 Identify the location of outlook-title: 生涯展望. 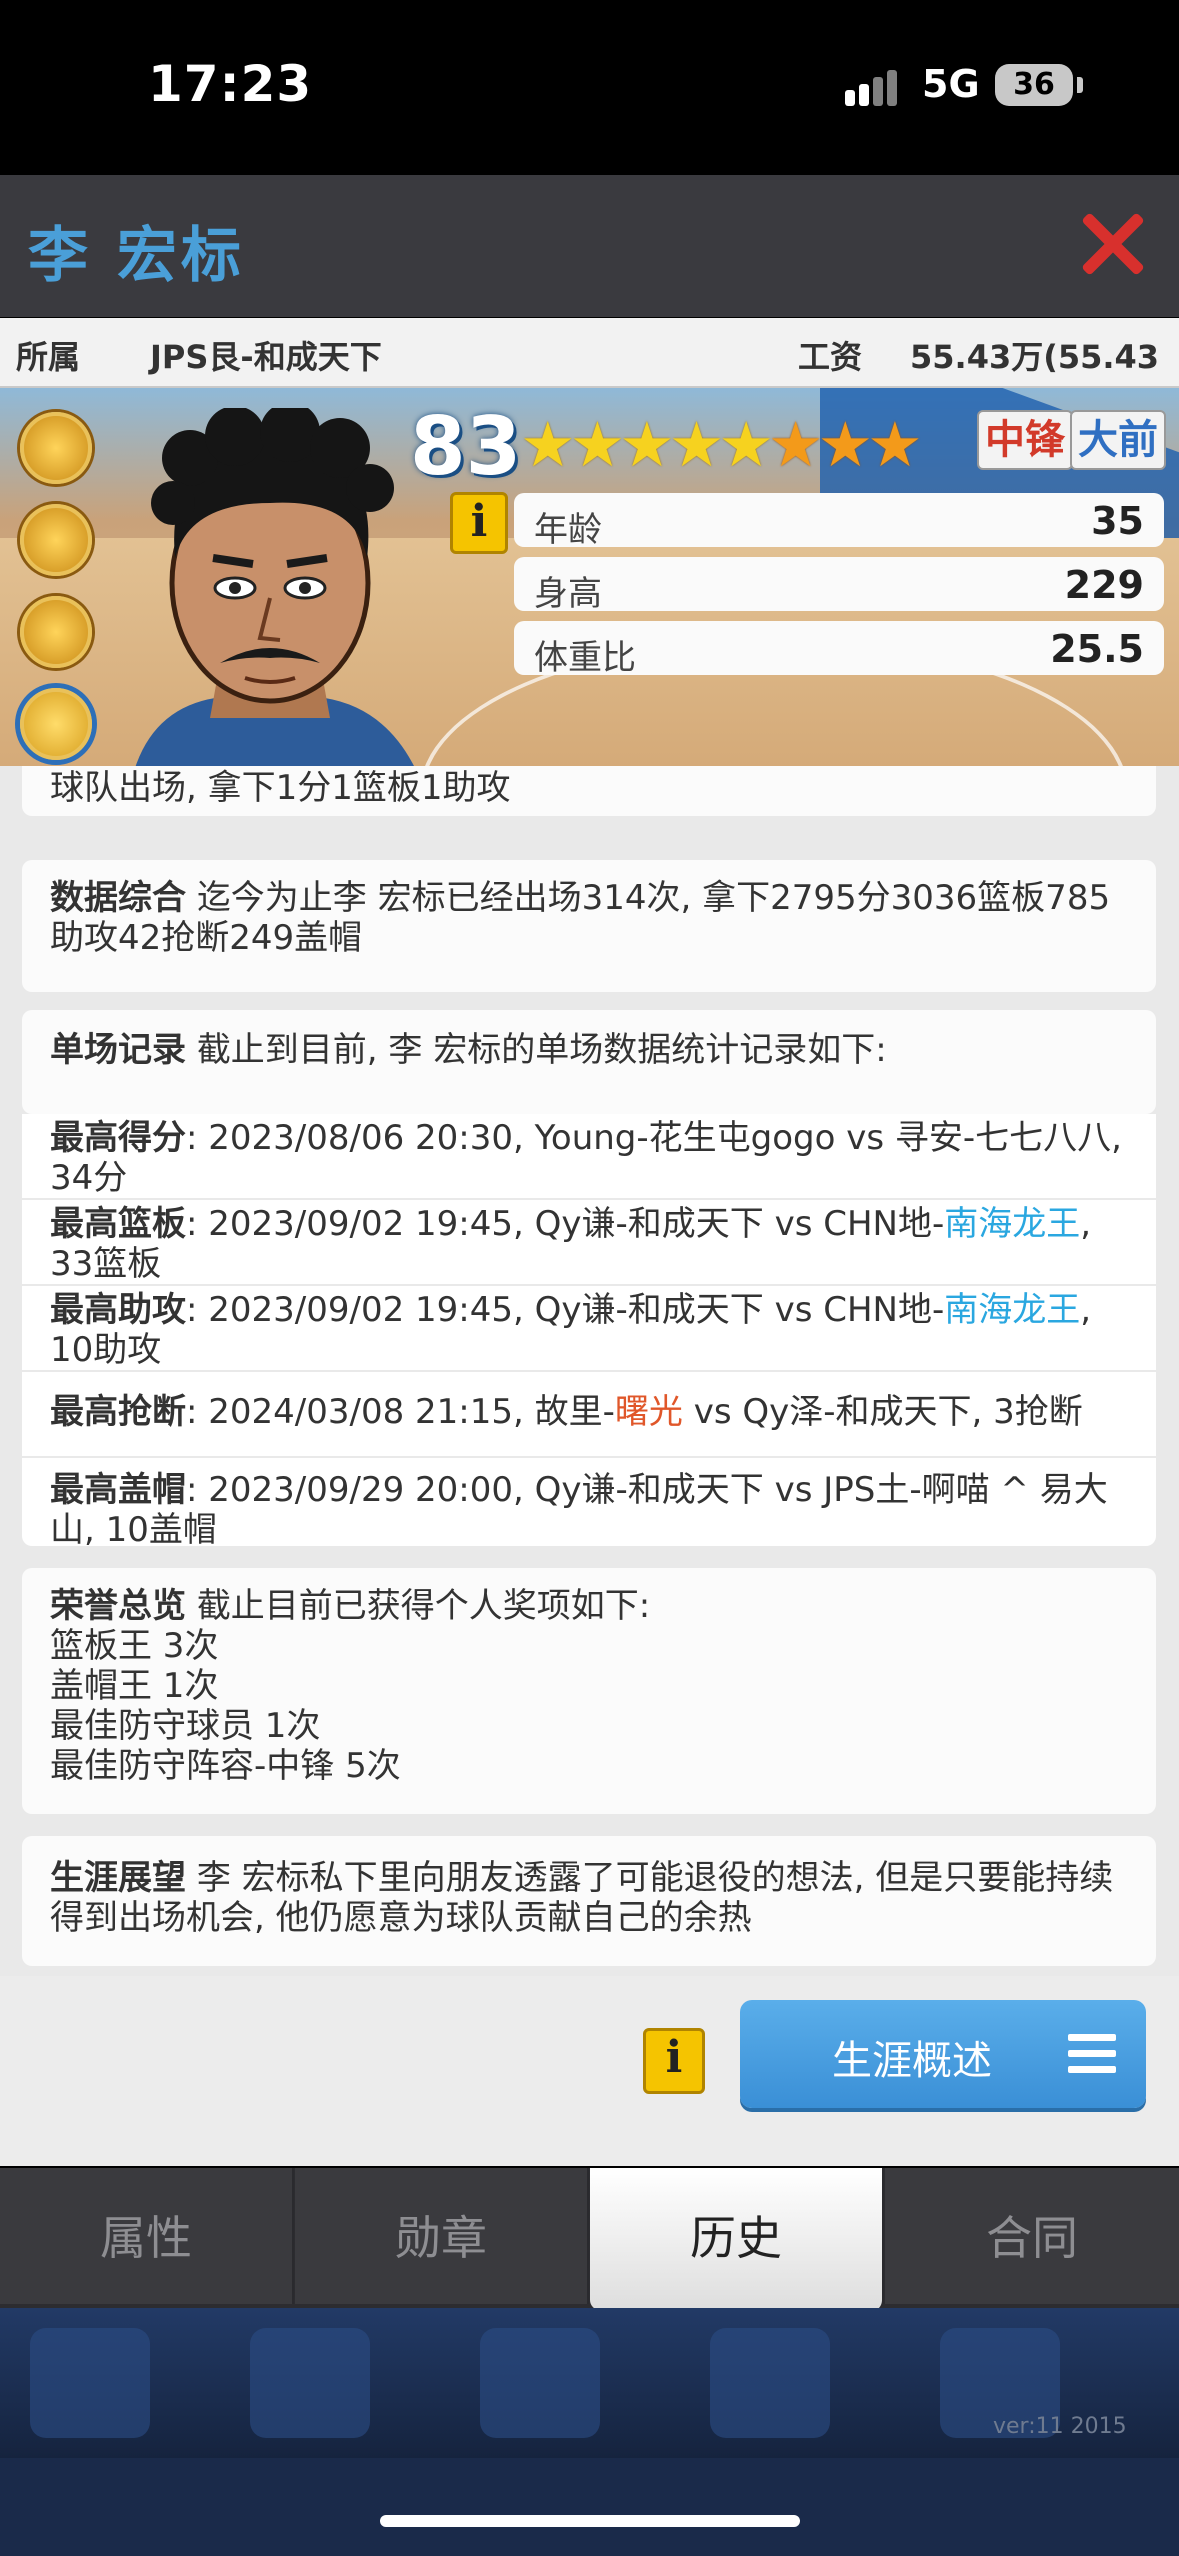
(118, 1878).